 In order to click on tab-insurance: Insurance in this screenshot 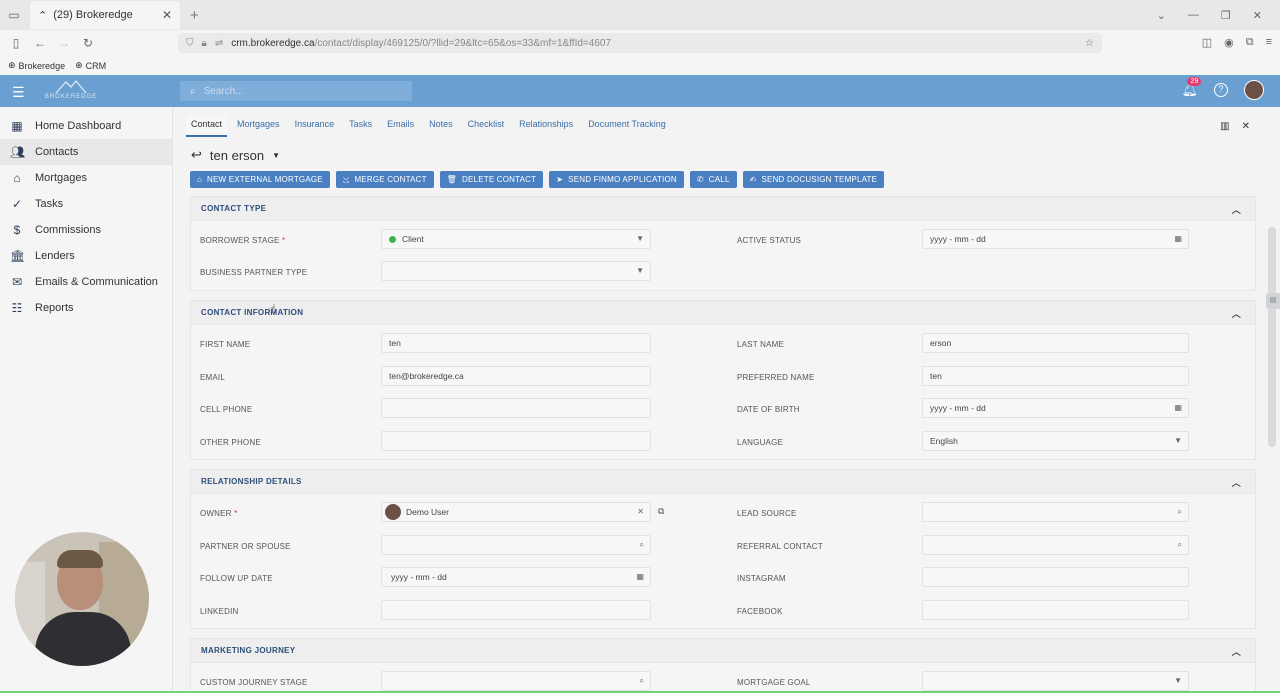, I will do `click(315, 126)`.